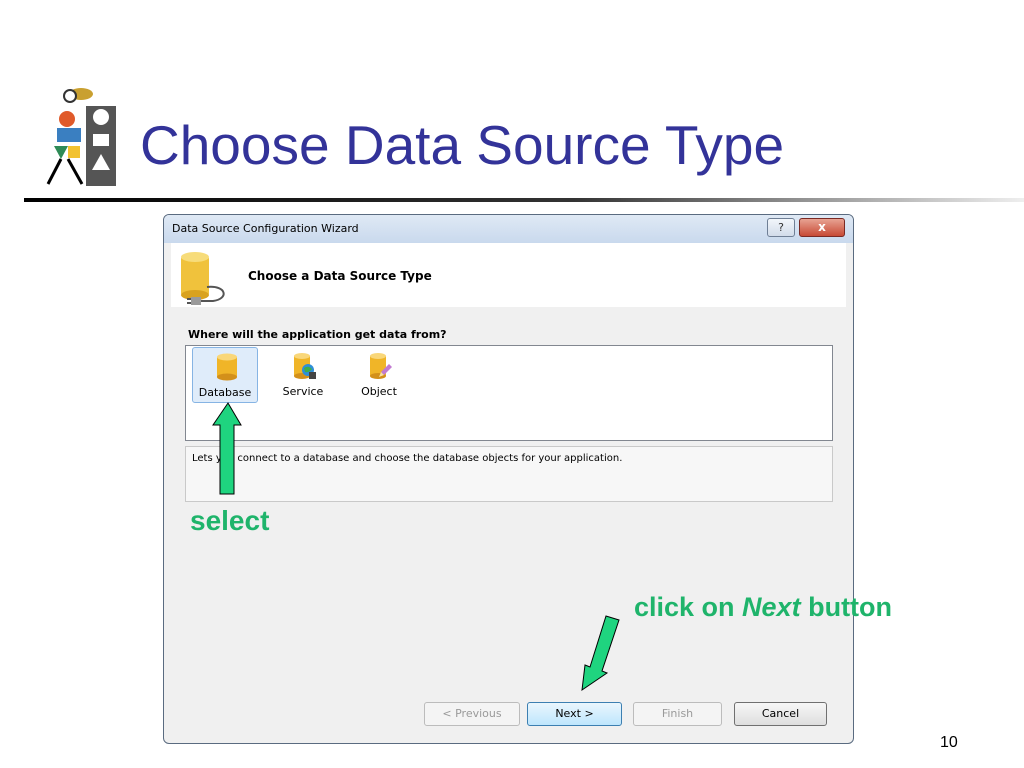 The width and height of the screenshot is (1024, 768). Describe the element at coordinates (688, 607) in the screenshot. I see `next-annotation-prefix: click on` at that location.